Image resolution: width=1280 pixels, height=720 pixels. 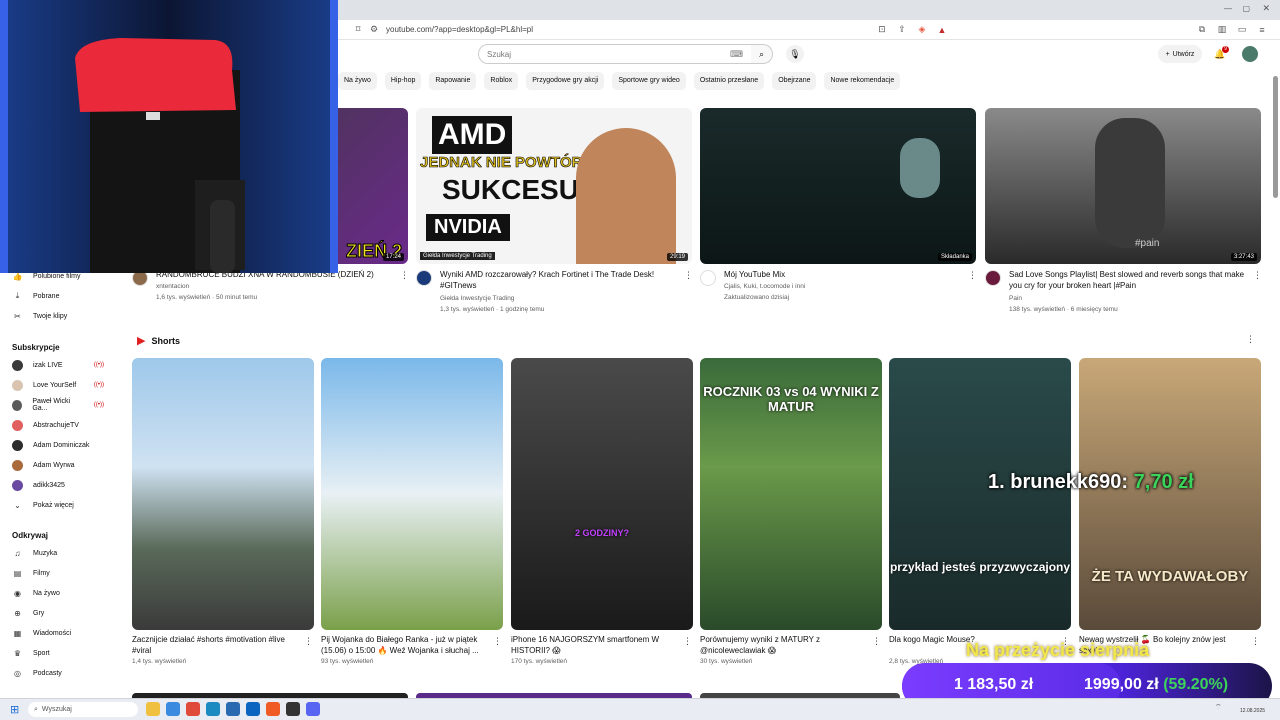 What do you see at coordinates (83, 709) in the screenshot?
I see `taskbar-search: ⌕ Wyszukaj` at bounding box center [83, 709].